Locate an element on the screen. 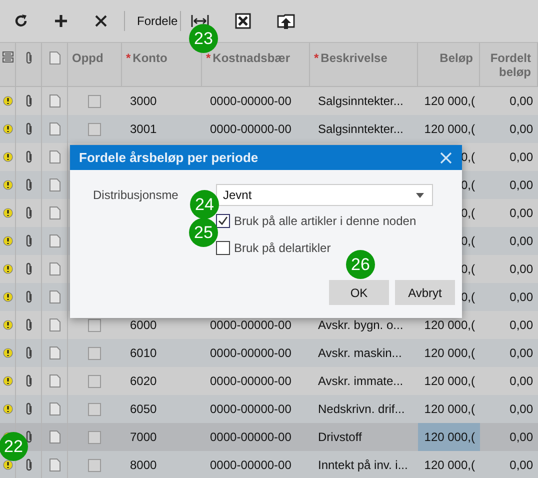 Image resolution: width=538 pixels, height=478 pixels. method-dropdown: Jevnt is located at coordinates (324, 195).